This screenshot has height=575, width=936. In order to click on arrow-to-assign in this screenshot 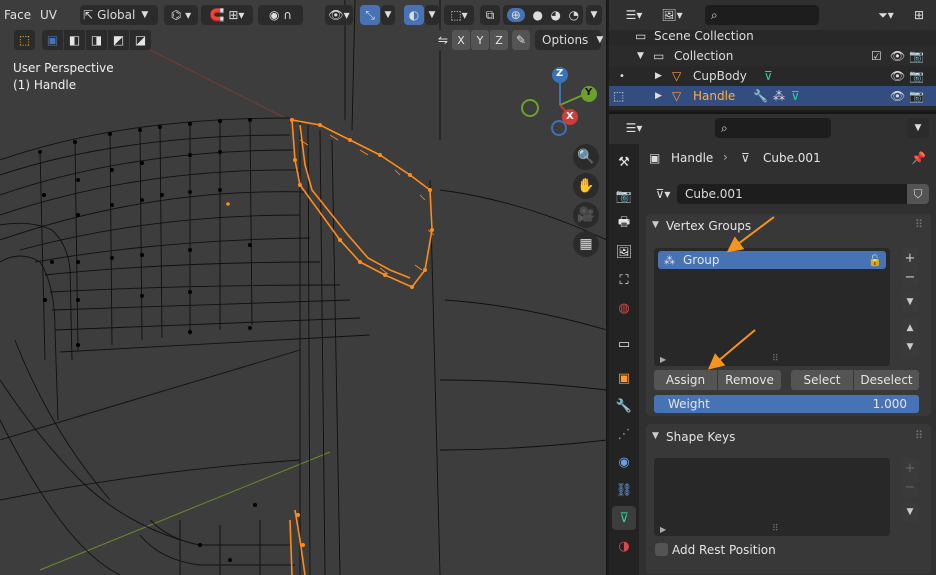, I will do `click(731, 349)`.